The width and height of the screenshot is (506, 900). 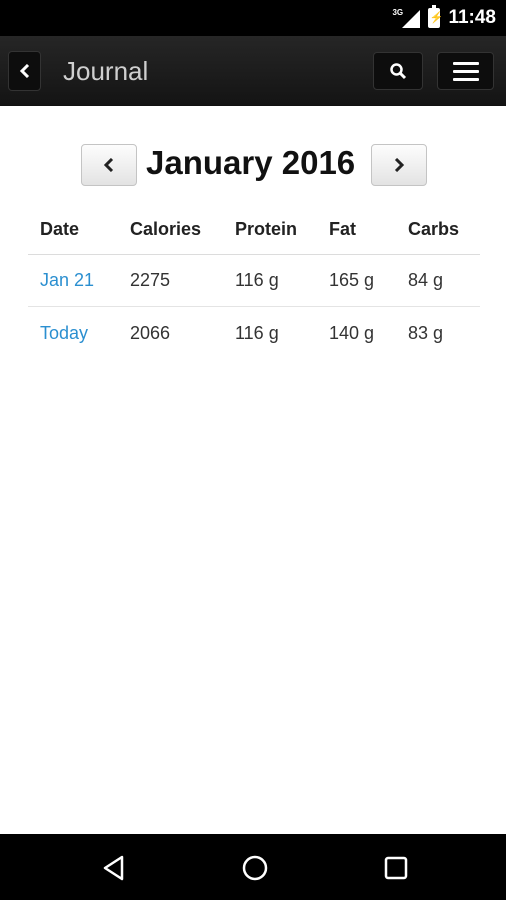 I want to click on back-button, so click(x=24, y=71).